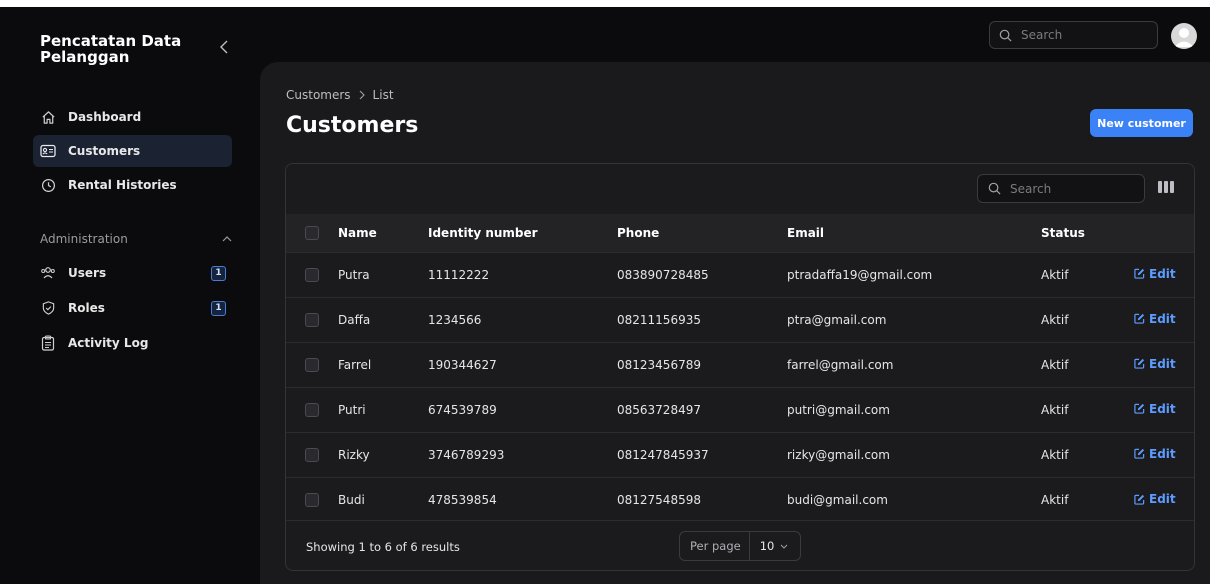  I want to click on cell-email: ptradaffa19@gmail.com, so click(860, 274).